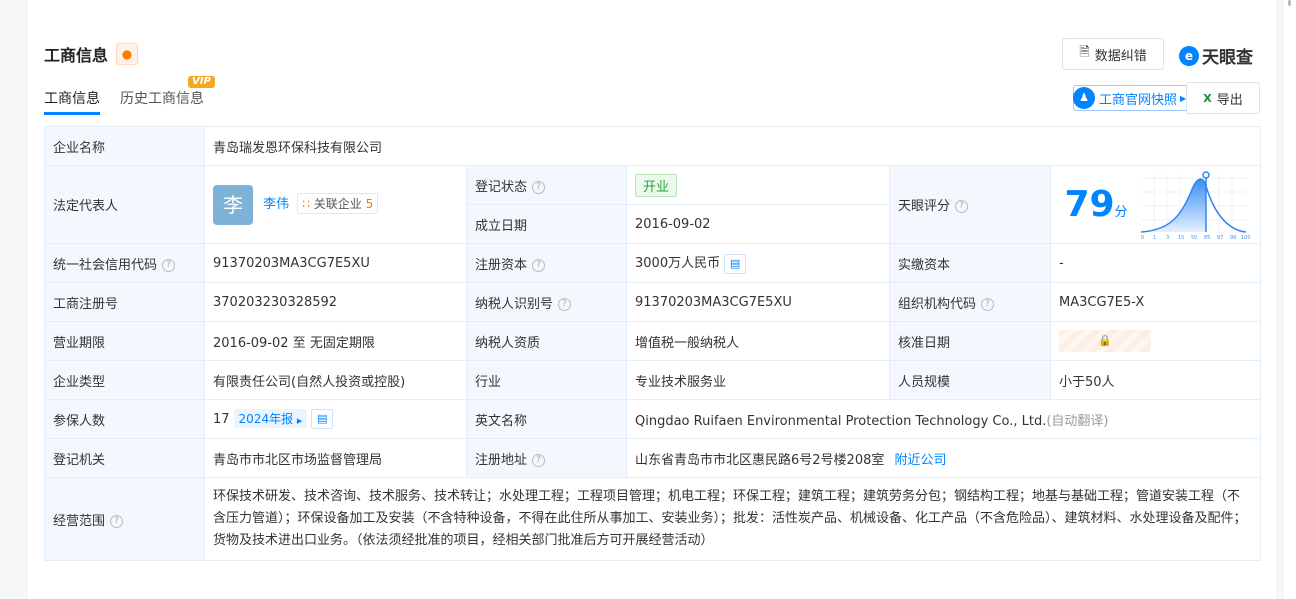  I want to click on excel-icon: X, so click(1207, 98).